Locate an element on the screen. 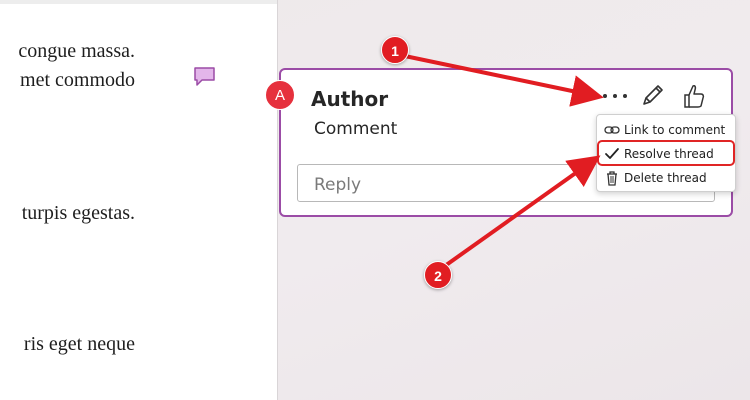 The image size is (750, 400). reply-placeholder: Reply is located at coordinates (338, 185).